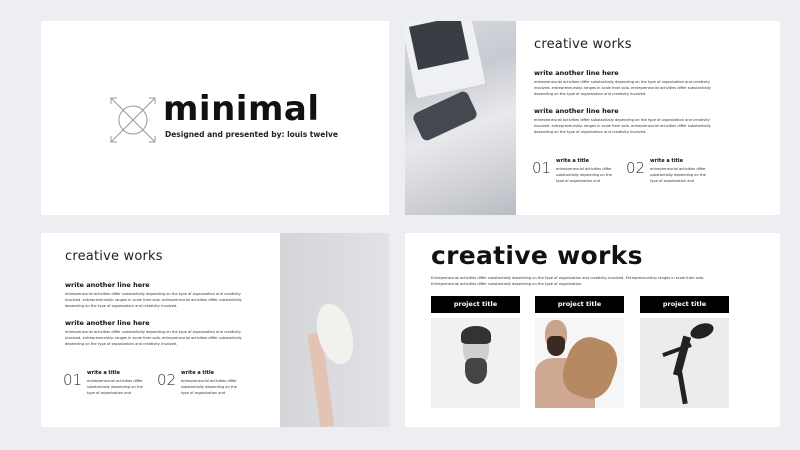  I want to click on slide-title-text: minimal, so click(241, 109).